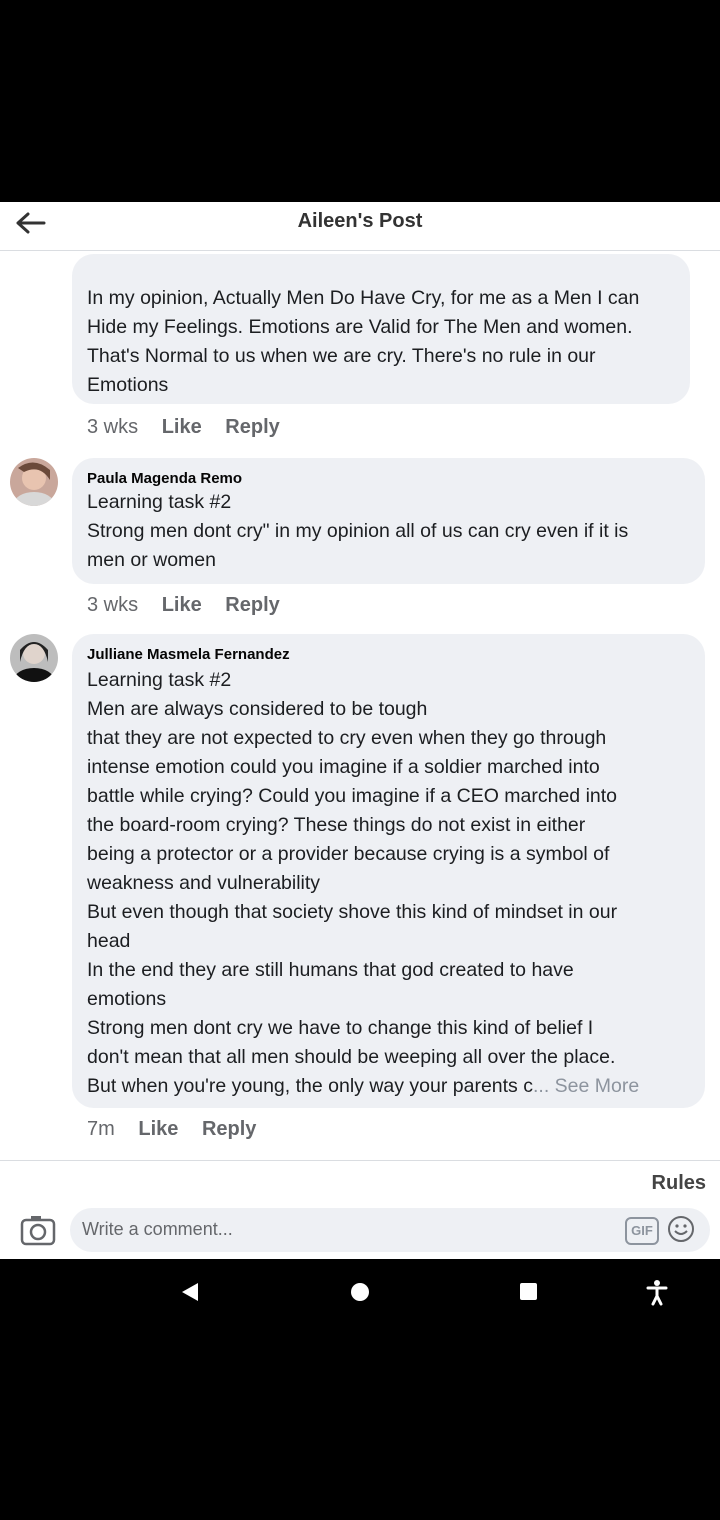 The image size is (720, 1520). What do you see at coordinates (529, 1292) in the screenshot?
I see `nav-recents-icon` at bounding box center [529, 1292].